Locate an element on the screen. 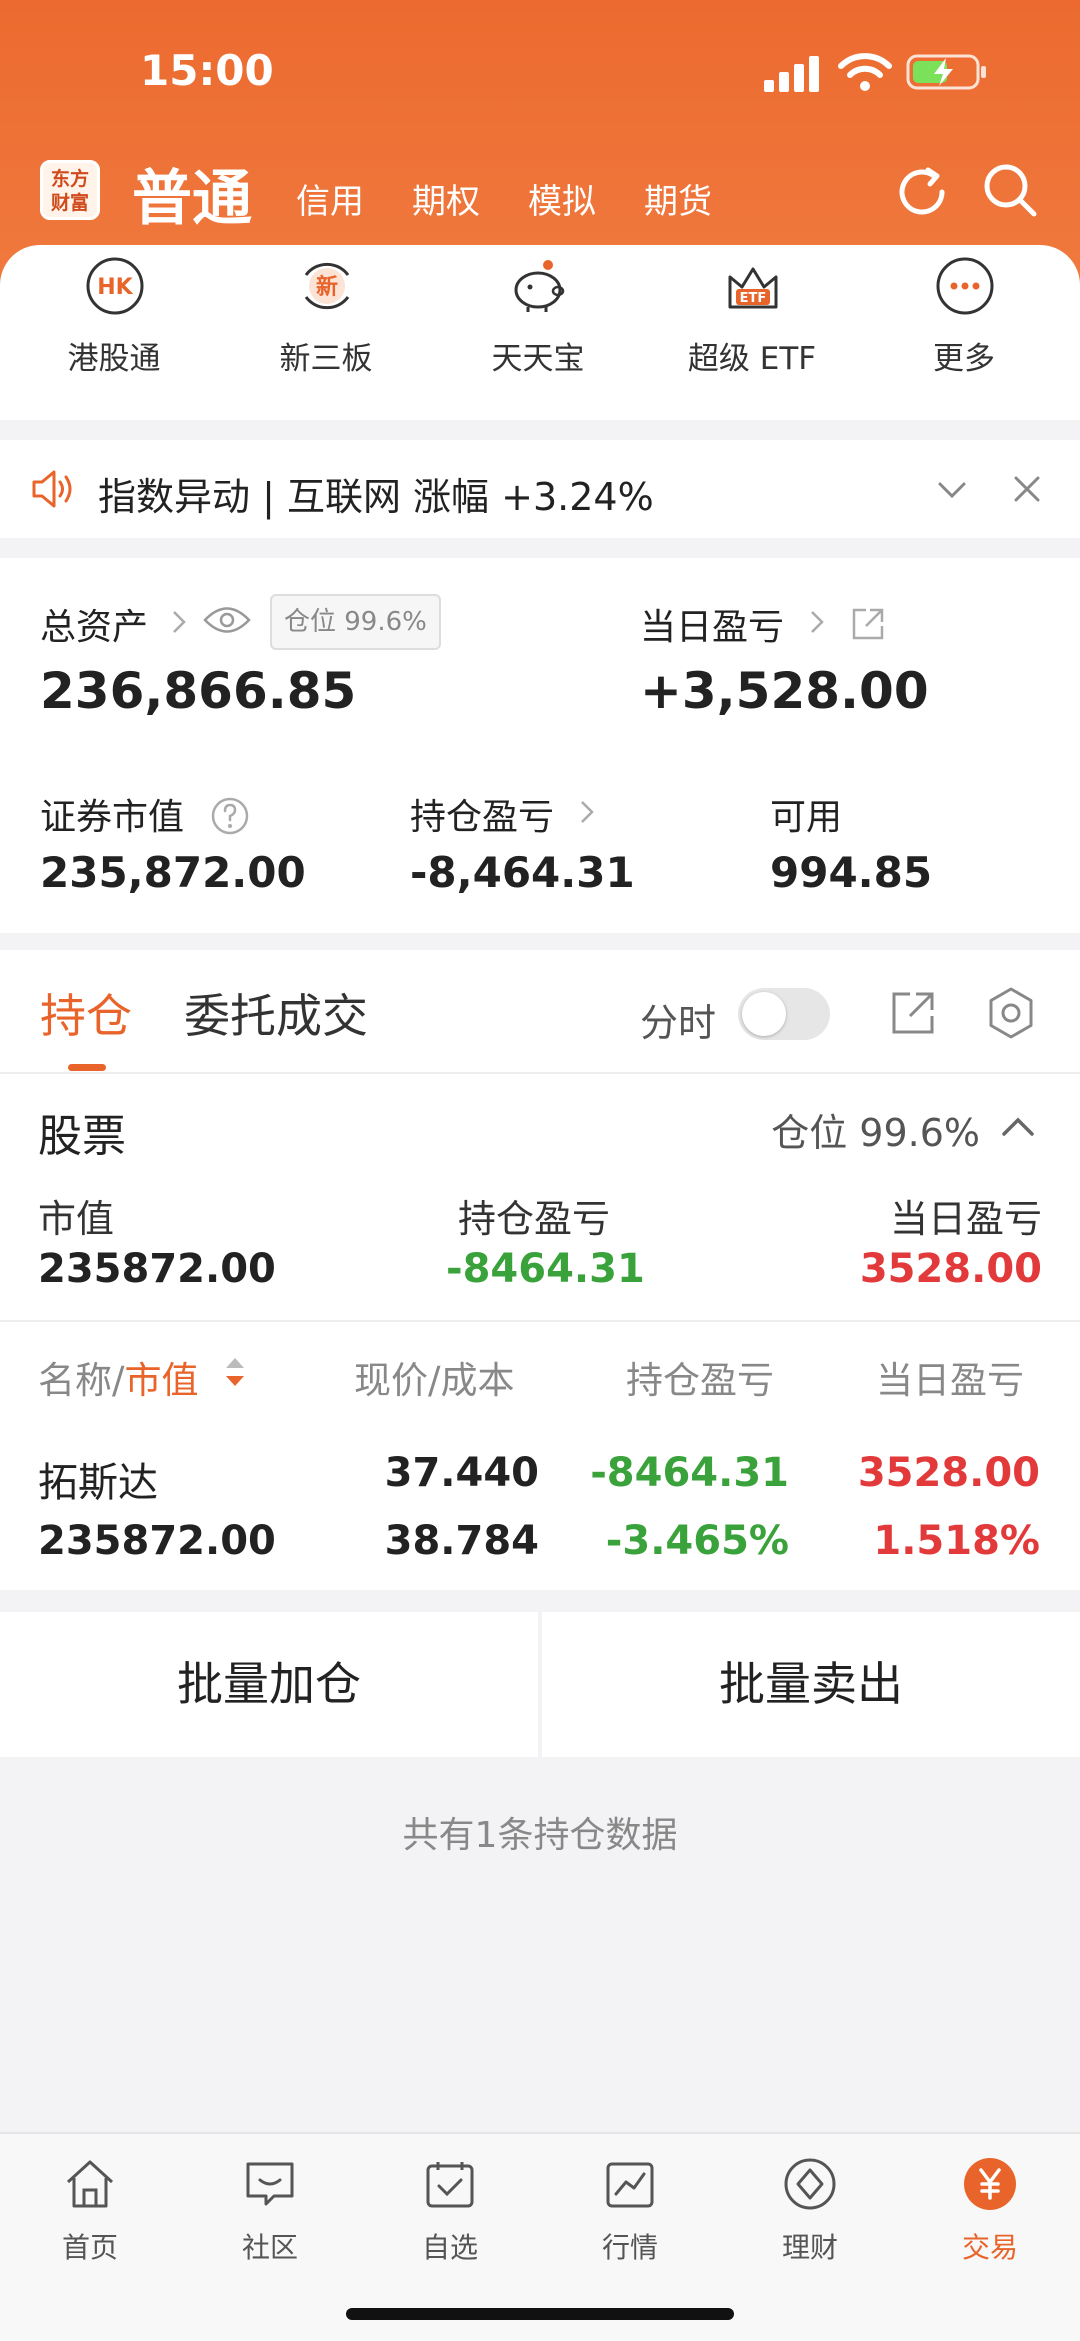 The height and width of the screenshot is (2341, 1080). search-icon is located at coordinates (1010, 190).